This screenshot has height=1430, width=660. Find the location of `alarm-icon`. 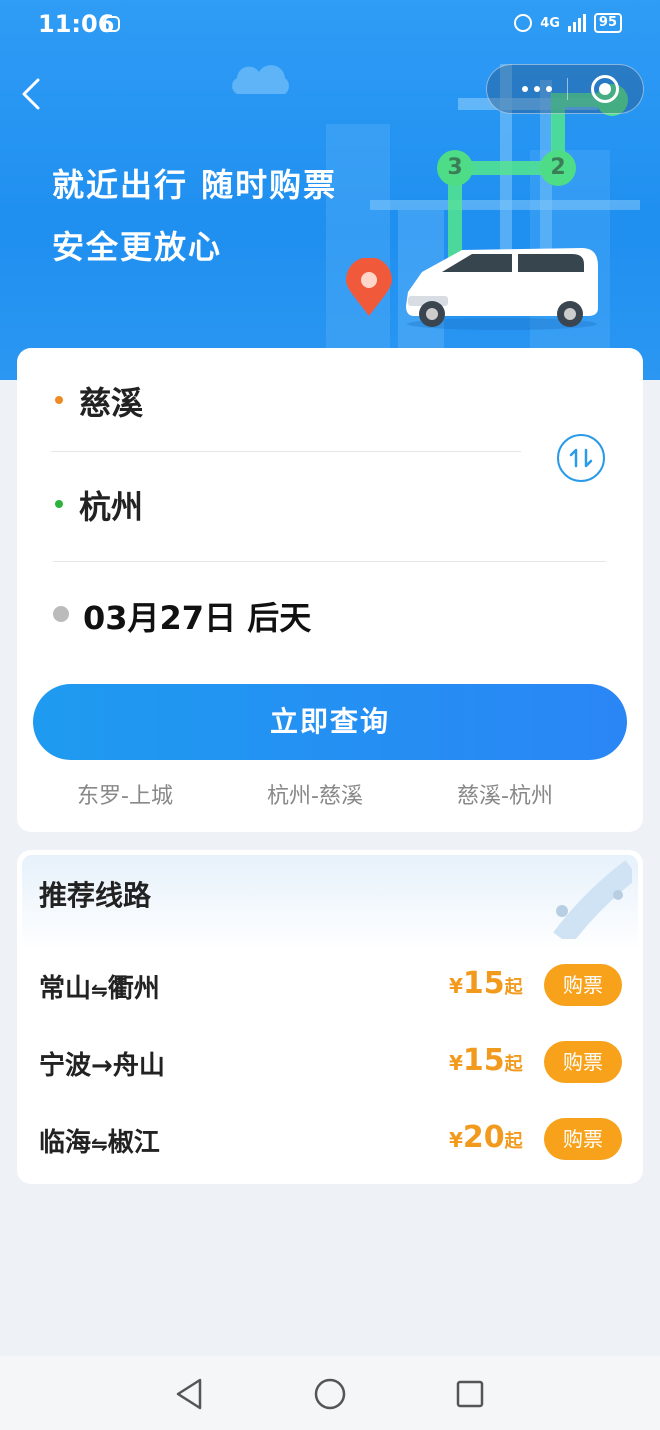

alarm-icon is located at coordinates (523, 23).